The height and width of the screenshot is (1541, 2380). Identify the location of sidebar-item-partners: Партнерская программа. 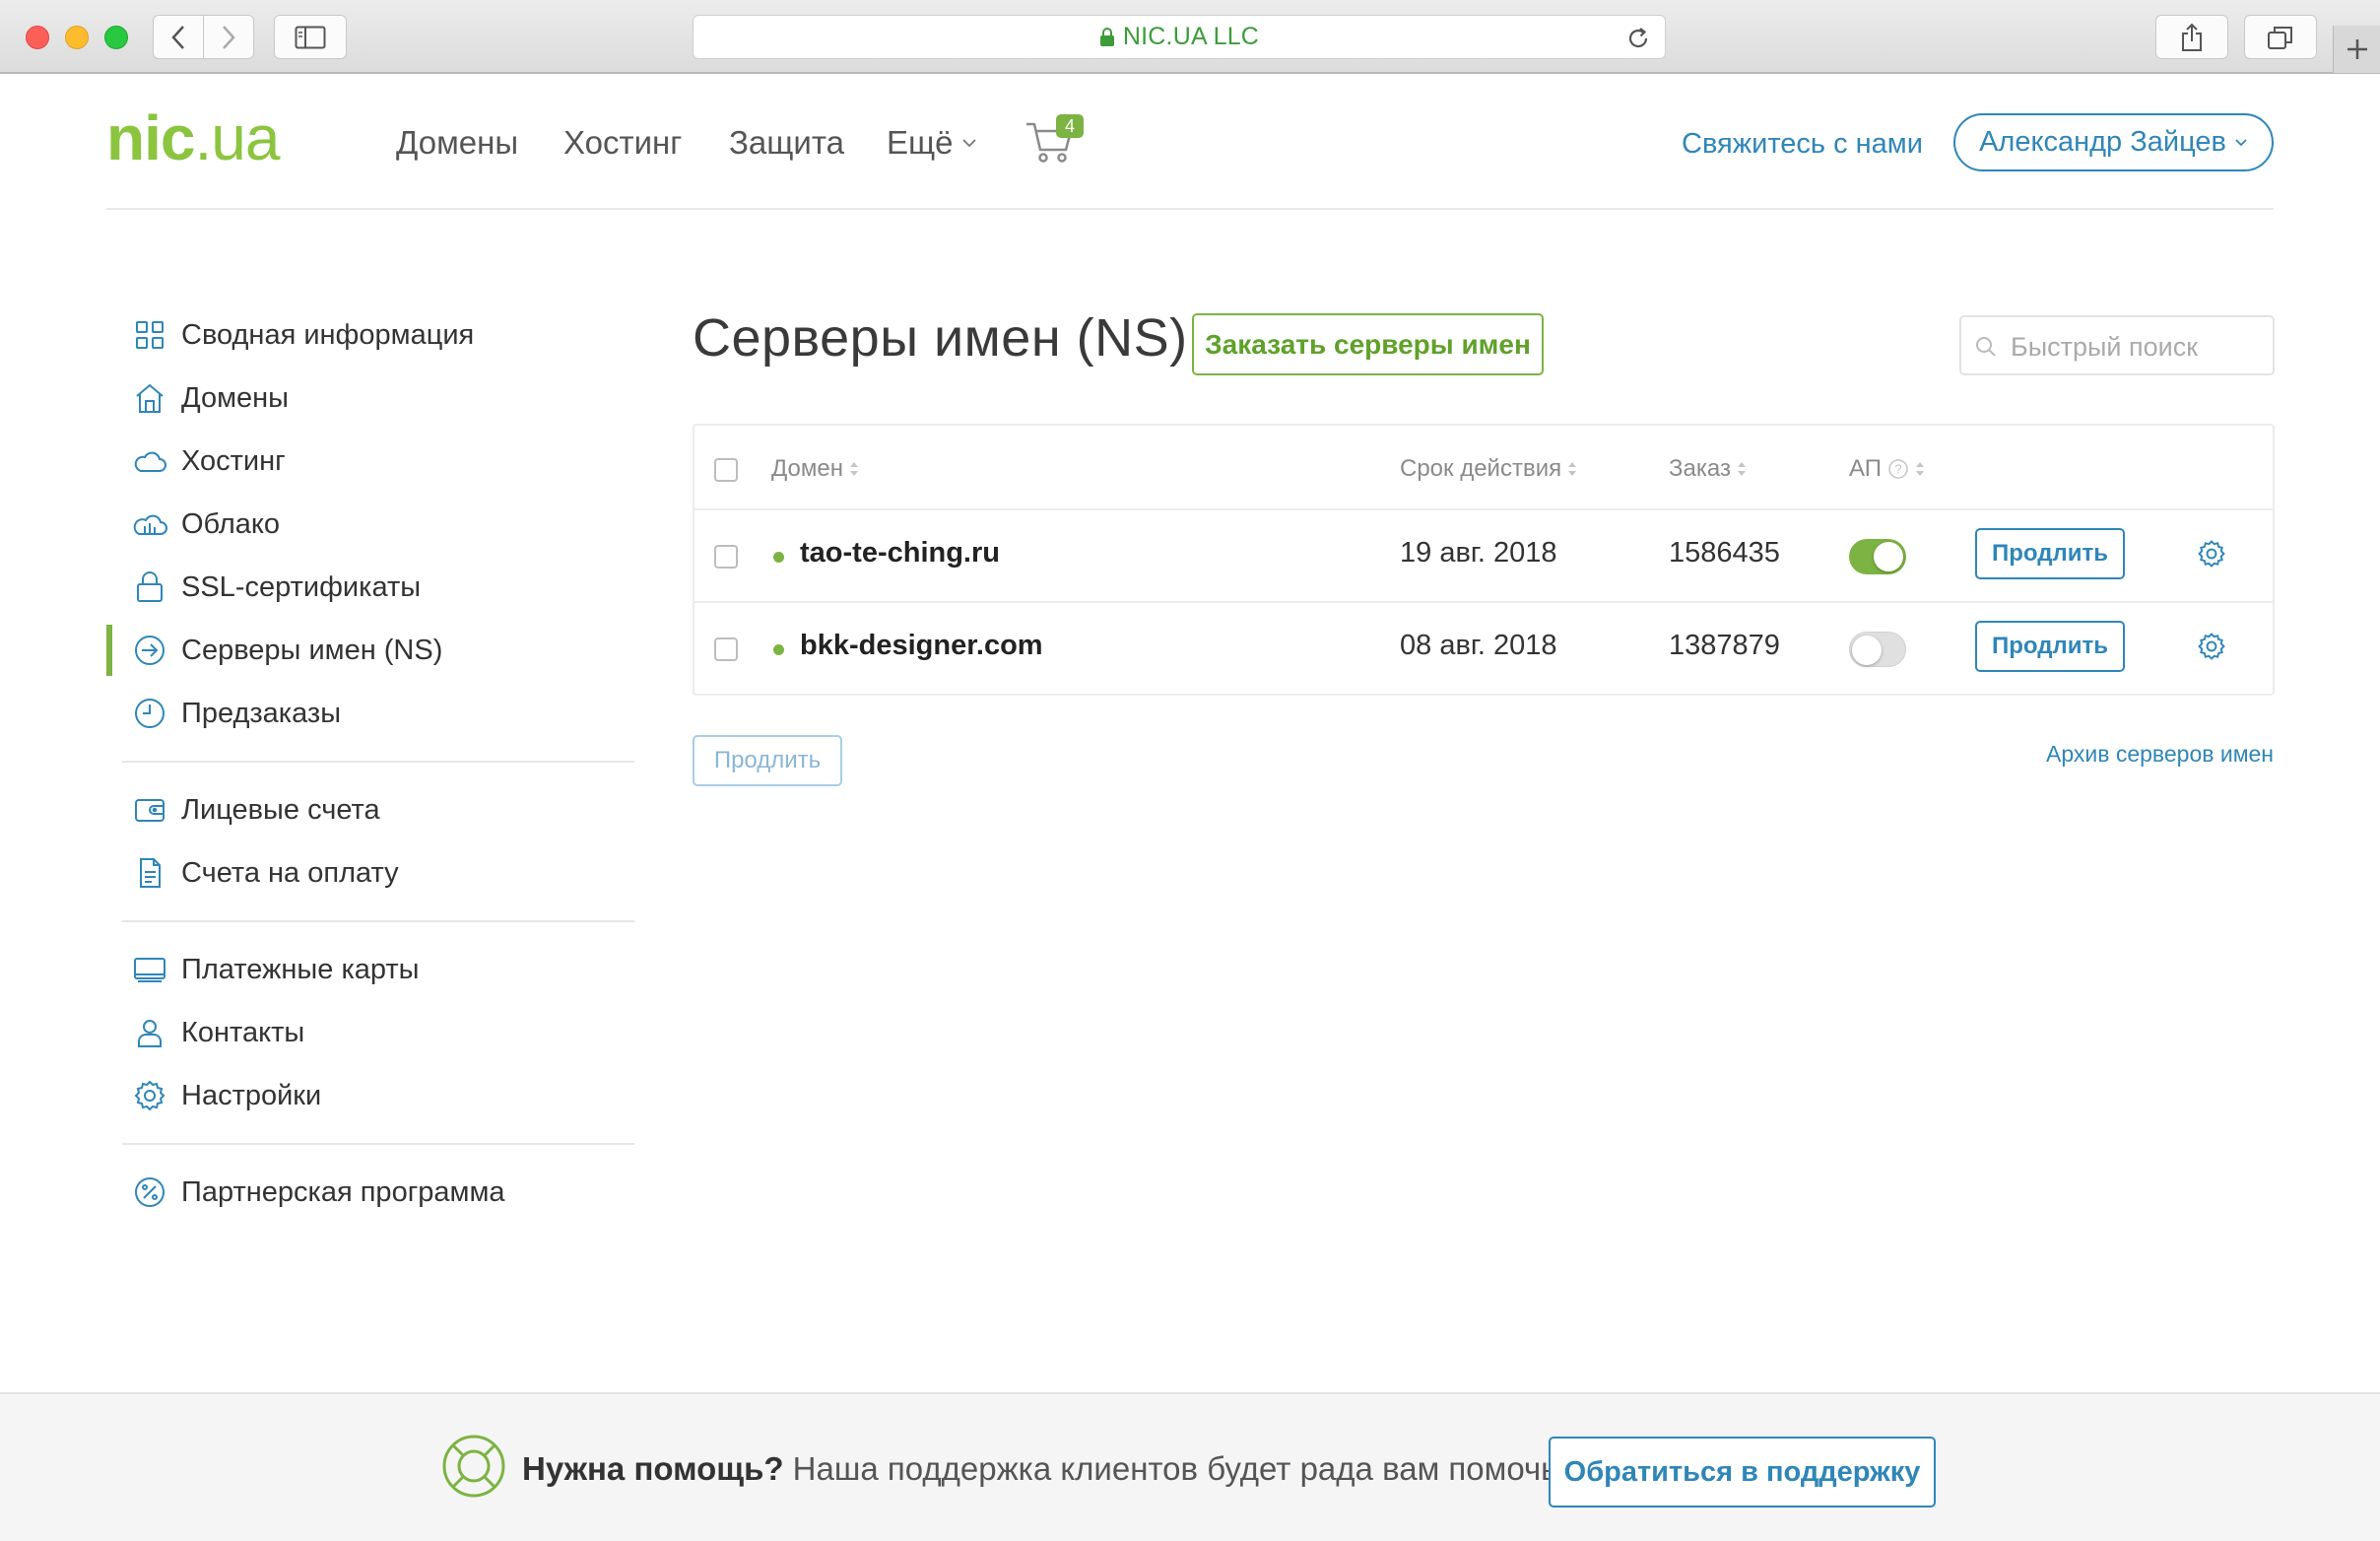
(370, 1192).